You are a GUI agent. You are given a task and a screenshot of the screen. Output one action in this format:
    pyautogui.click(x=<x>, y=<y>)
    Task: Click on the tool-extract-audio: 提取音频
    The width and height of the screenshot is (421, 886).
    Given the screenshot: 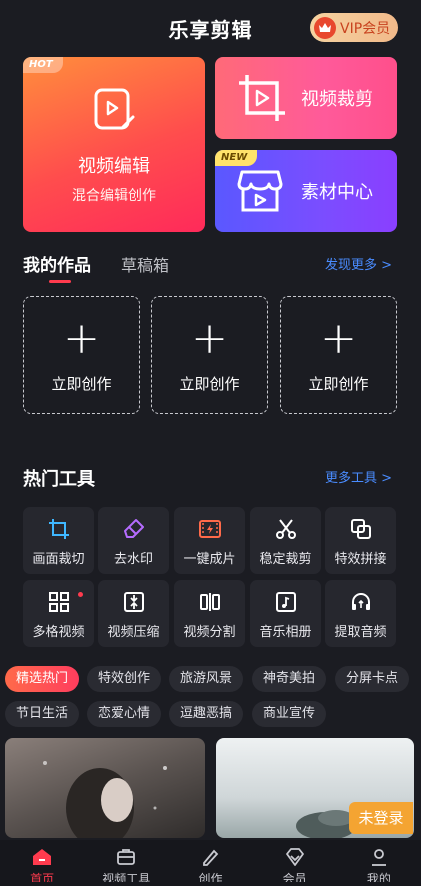 What is the action you would take?
    pyautogui.click(x=360, y=613)
    